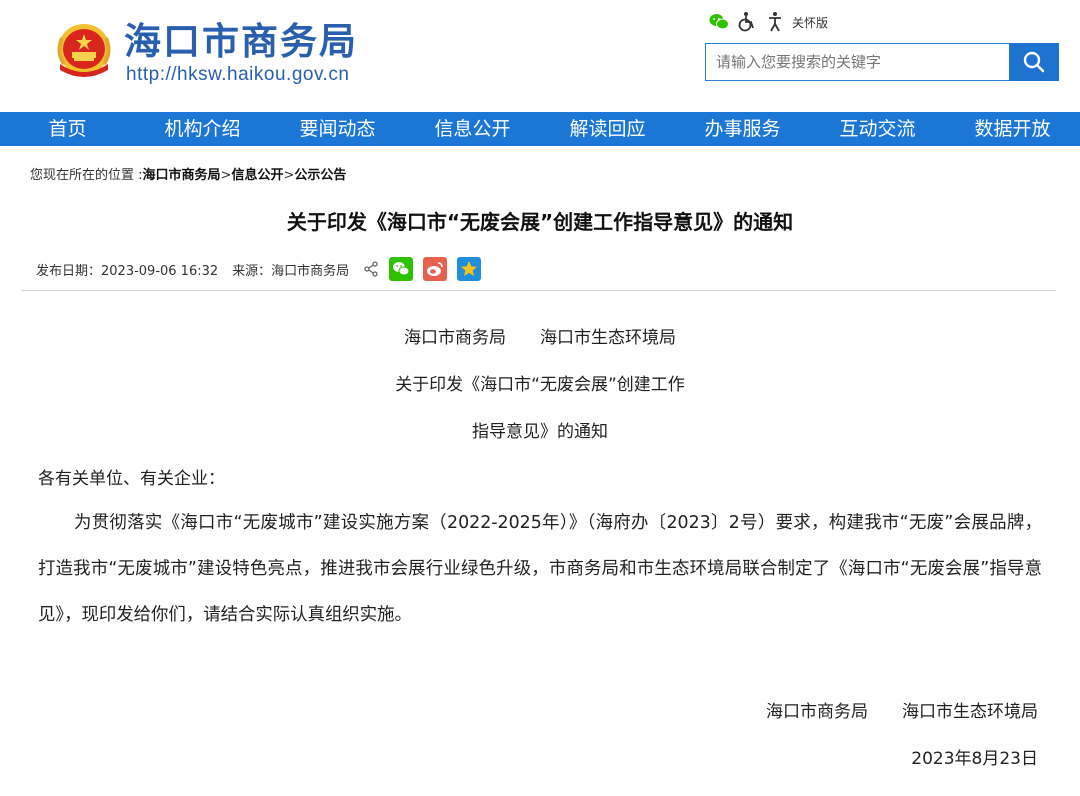 This screenshot has height=796, width=1080. What do you see at coordinates (202, 129) in the screenshot?
I see `nav-item-about: 机构介绍` at bounding box center [202, 129].